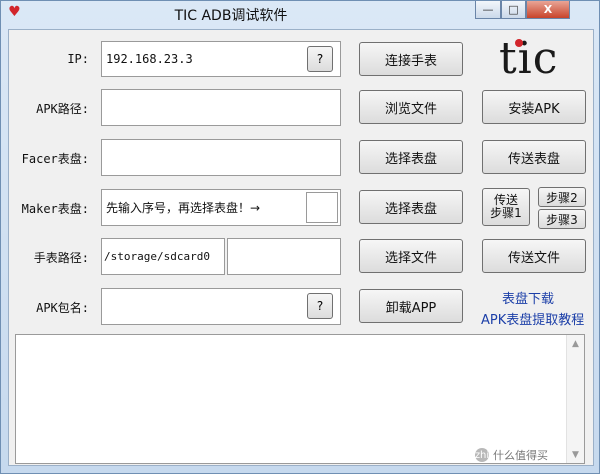 The width and height of the screenshot is (600, 474). Describe the element at coordinates (411, 157) in the screenshot. I see `facer-select-button: 选择表盘` at that location.